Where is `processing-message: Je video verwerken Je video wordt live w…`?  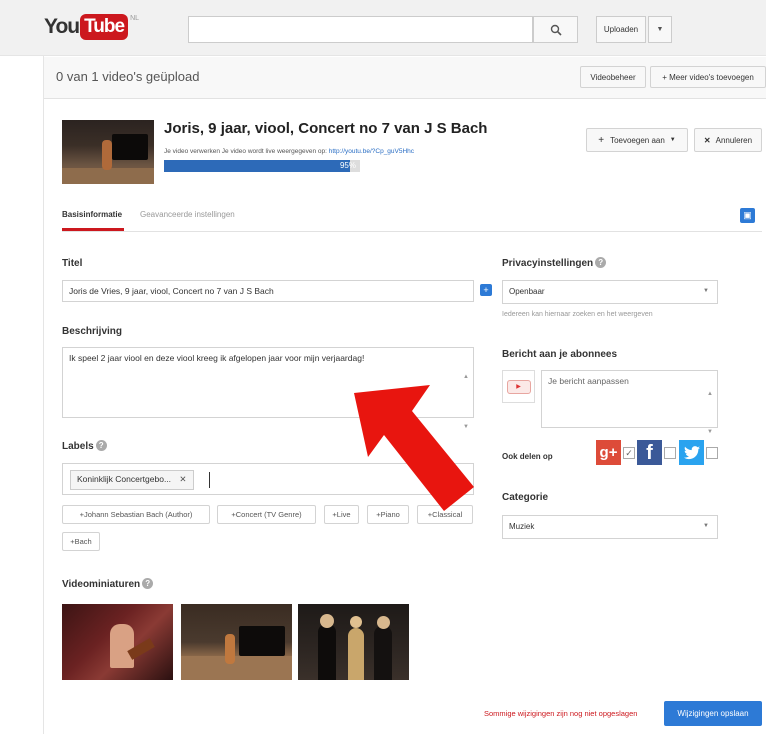 processing-message: Je video verwerken Je video wordt live w… is located at coordinates (246, 151).